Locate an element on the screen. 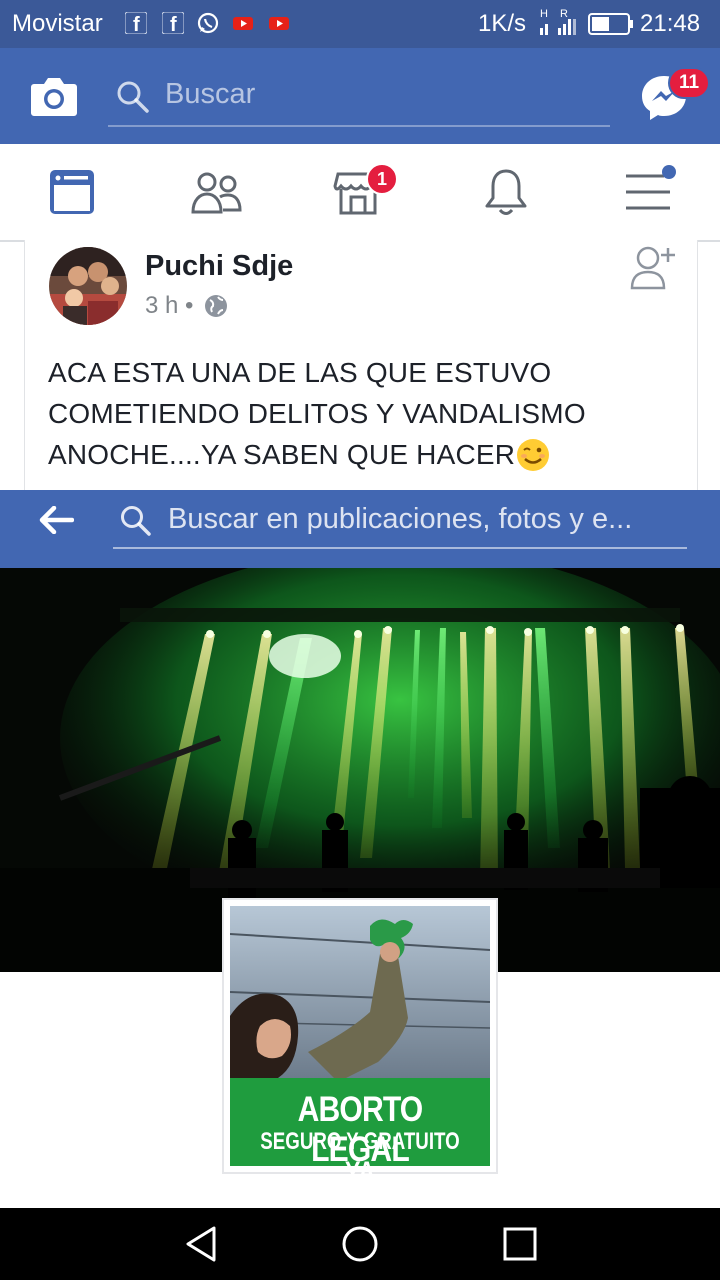 The width and height of the screenshot is (720, 1280). camera-icon is located at coordinates (54, 96).